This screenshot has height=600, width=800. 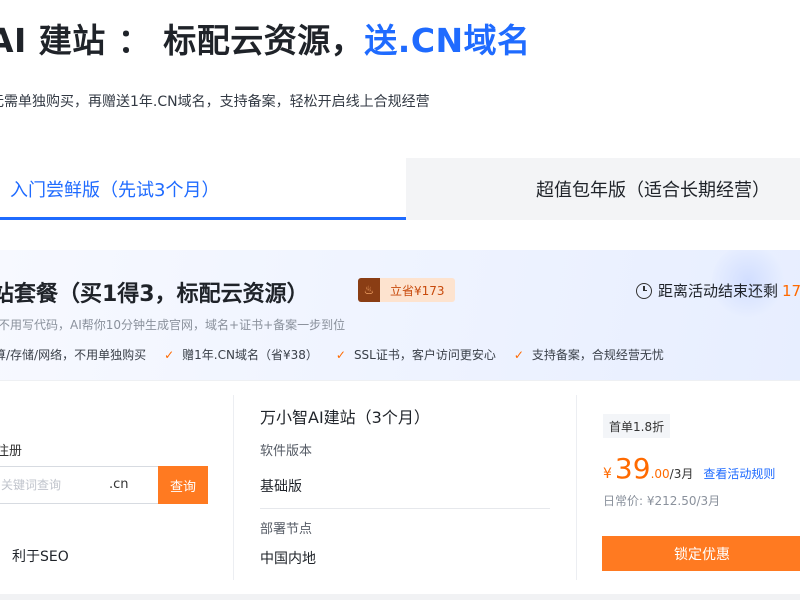 What do you see at coordinates (286, 451) in the screenshot?
I see `version-label: 软件版本` at bounding box center [286, 451].